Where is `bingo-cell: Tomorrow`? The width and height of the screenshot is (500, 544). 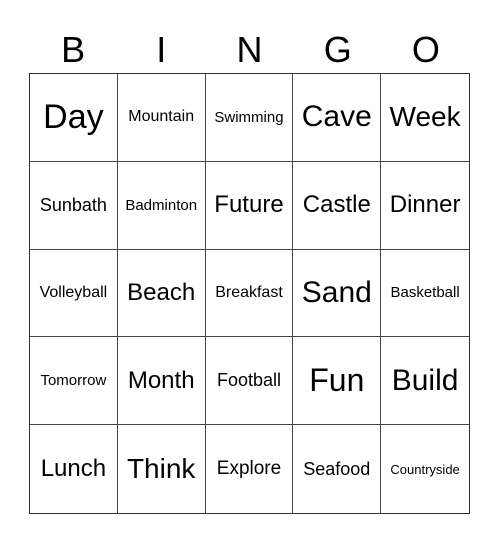 bingo-cell: Tomorrow is located at coordinates (74, 381).